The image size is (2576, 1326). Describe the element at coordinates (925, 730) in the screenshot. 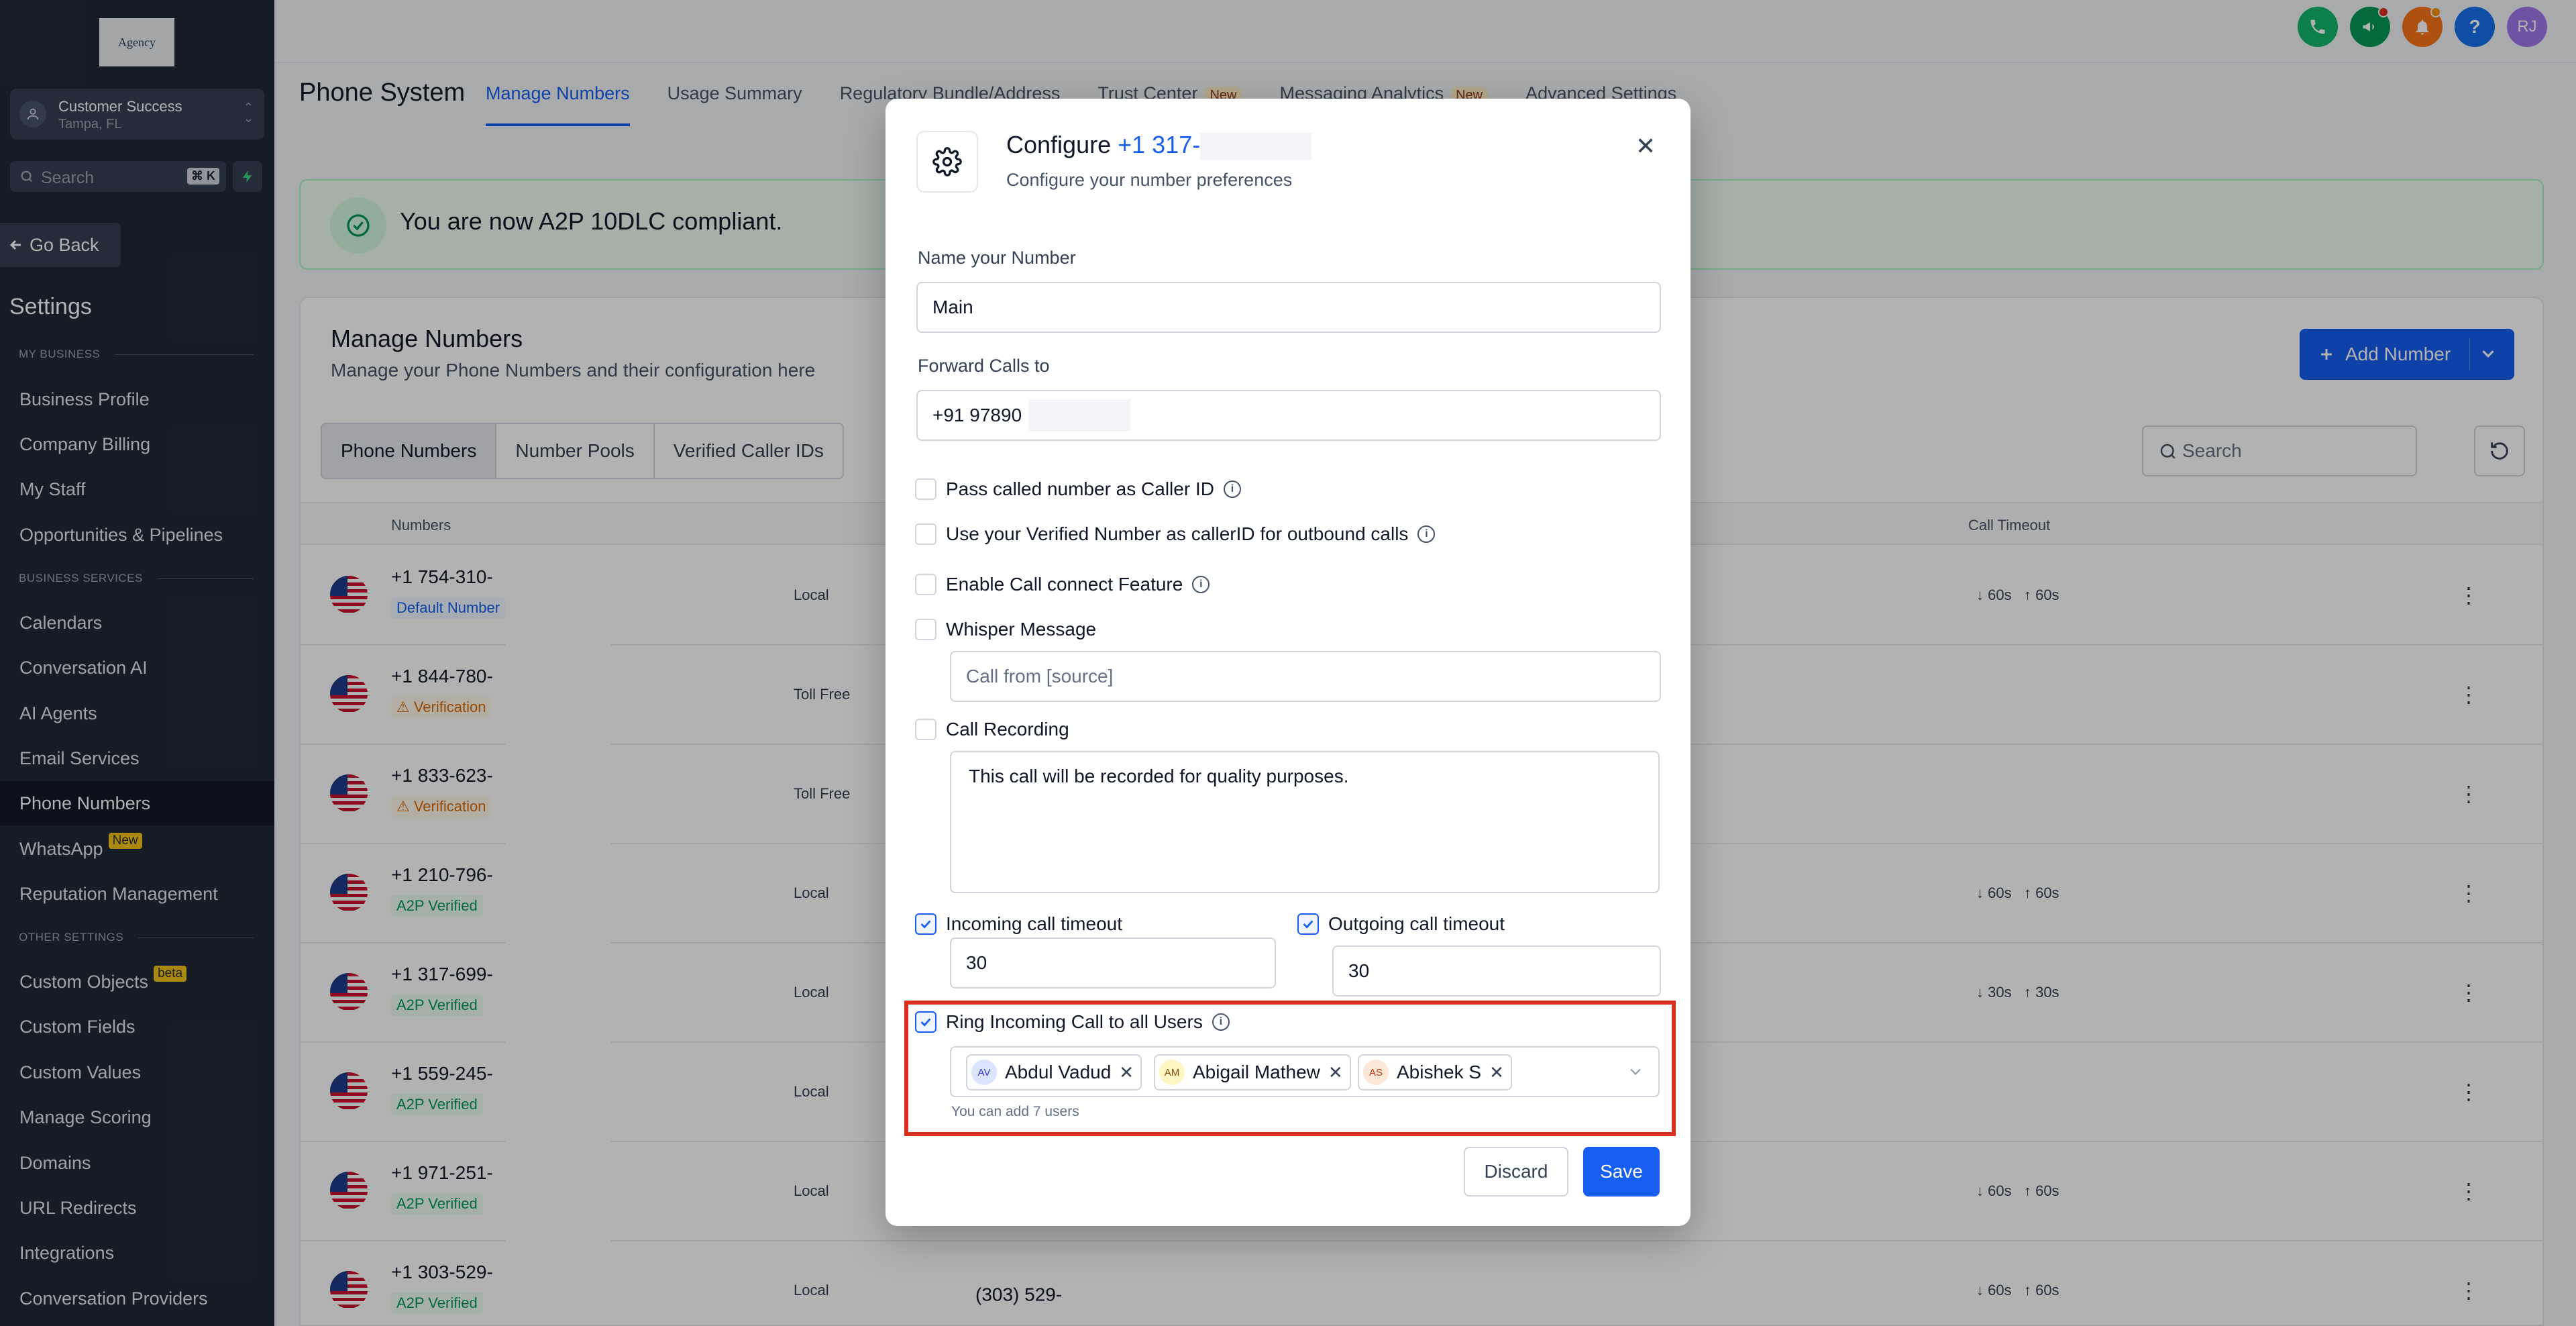

I see `call-recording-checkbox` at that location.